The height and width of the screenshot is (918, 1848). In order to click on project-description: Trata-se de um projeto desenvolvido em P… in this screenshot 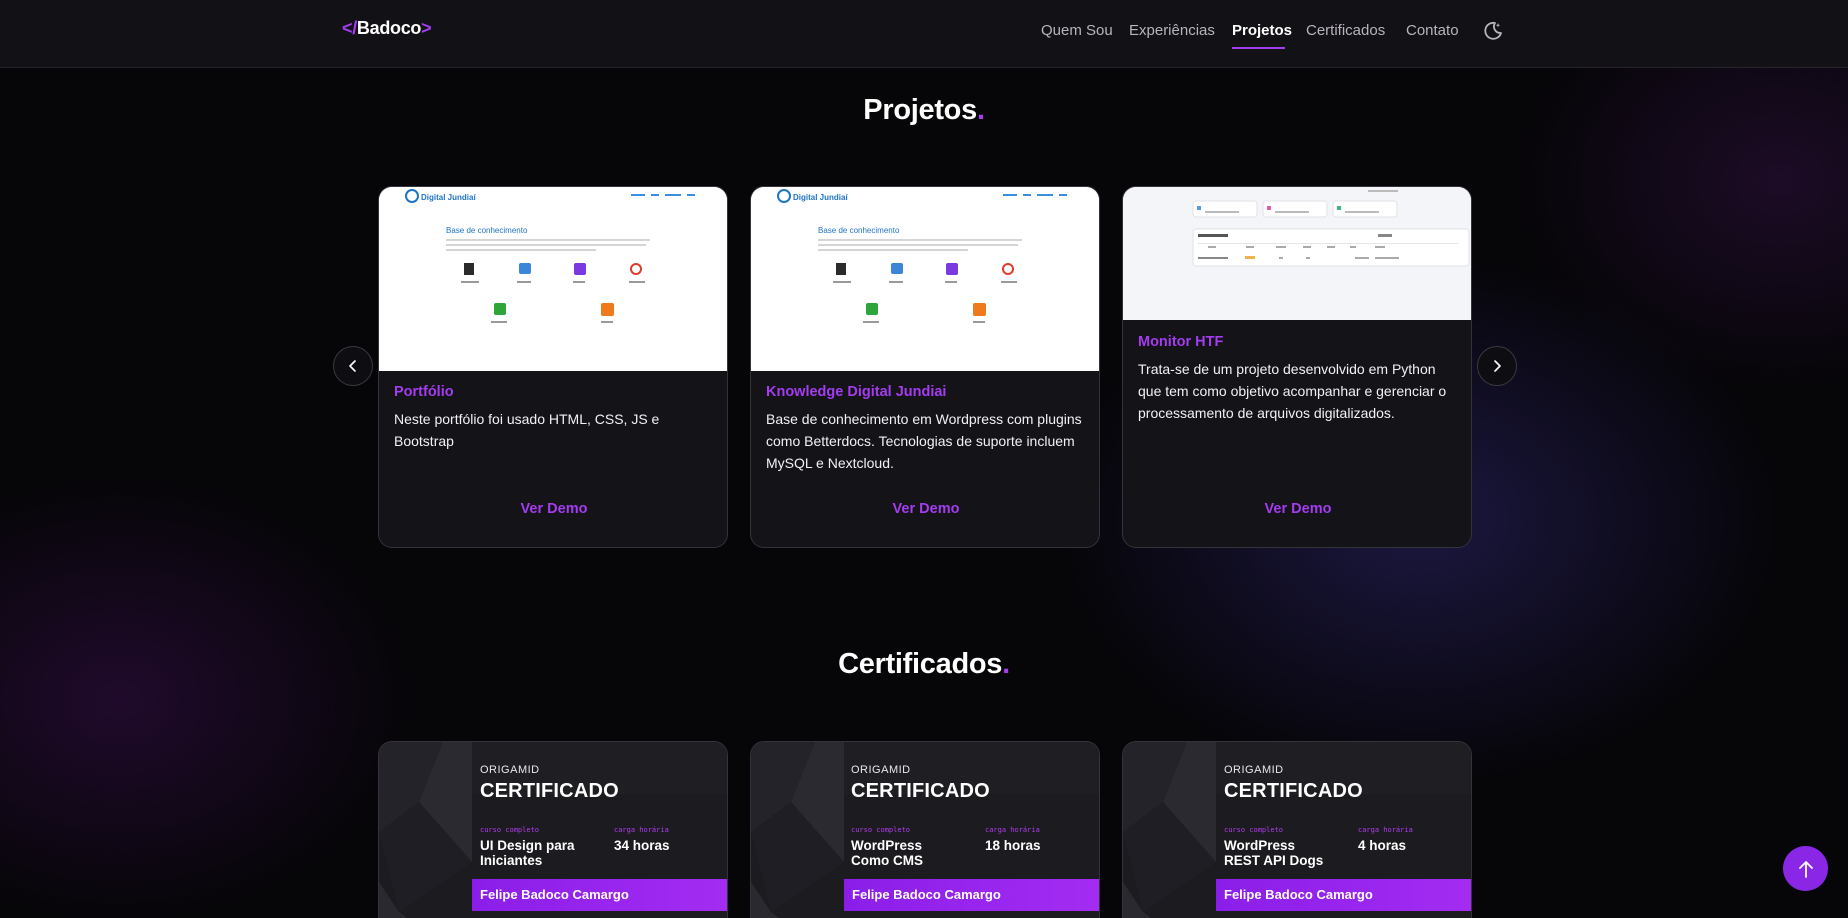, I will do `click(1292, 391)`.